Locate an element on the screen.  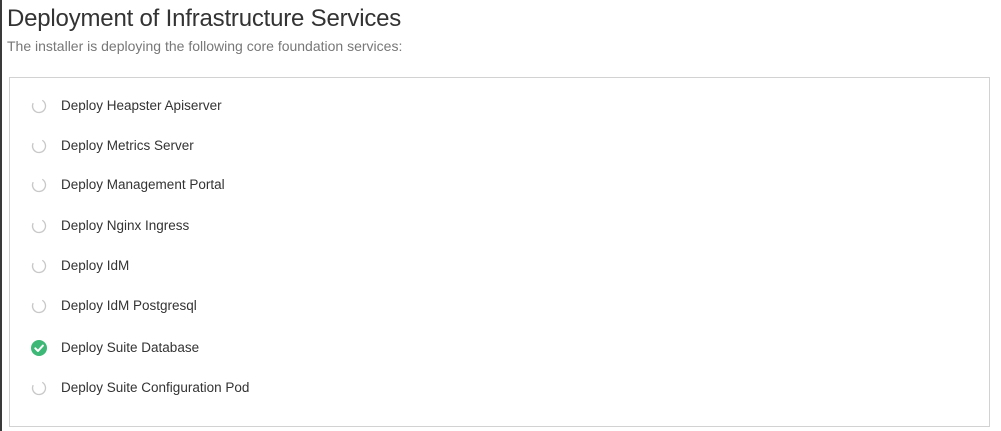
task-label: Deploy Suite Configuration Pod is located at coordinates (155, 387).